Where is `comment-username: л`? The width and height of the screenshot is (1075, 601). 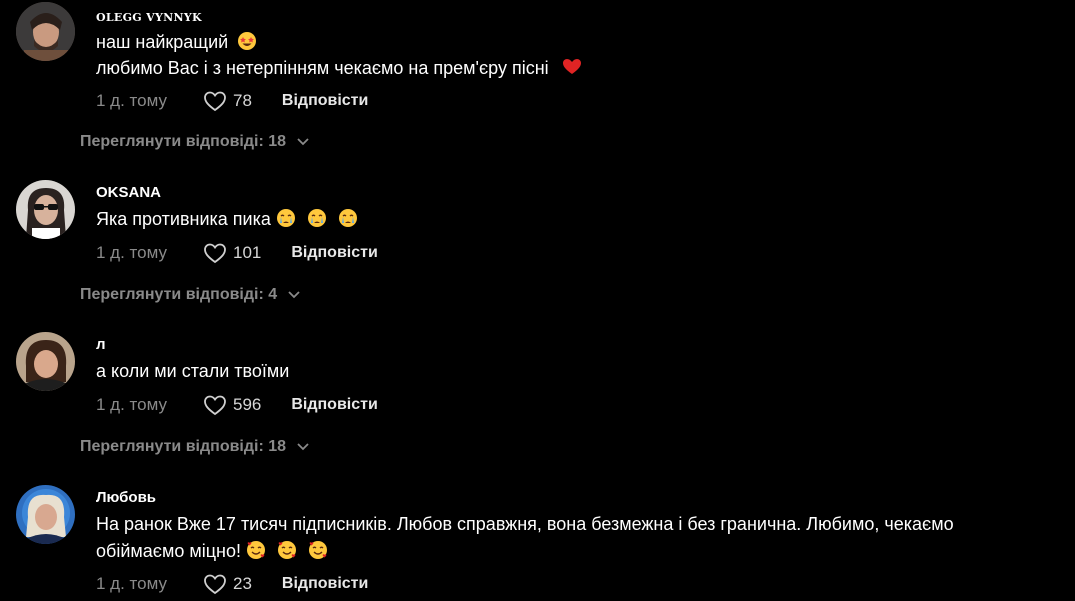
comment-username: л is located at coordinates (101, 344).